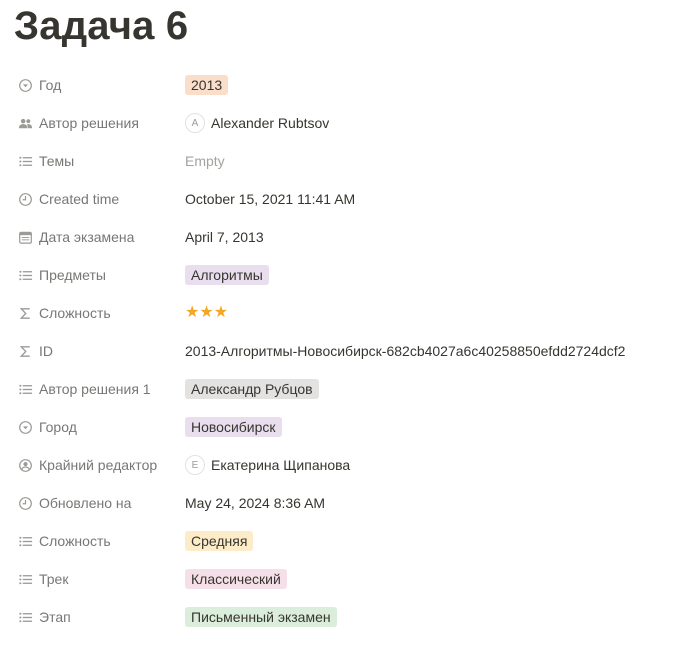 Image resolution: width=673 pixels, height=650 pixels. What do you see at coordinates (50, 85) in the screenshot?
I see `property-label: Год` at bounding box center [50, 85].